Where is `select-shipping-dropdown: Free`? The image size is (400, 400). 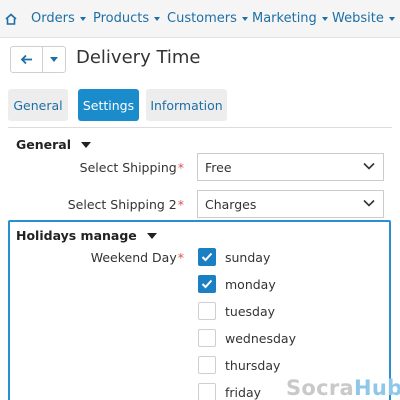
select-shipping-dropdown: Free is located at coordinates (290, 167).